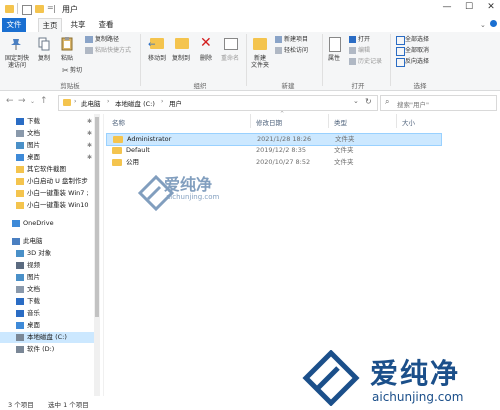 The image size is (500, 410). What do you see at coordinates (49, 157) in the screenshot?
I see `sidebar-item: 桌面 ✱` at bounding box center [49, 157].